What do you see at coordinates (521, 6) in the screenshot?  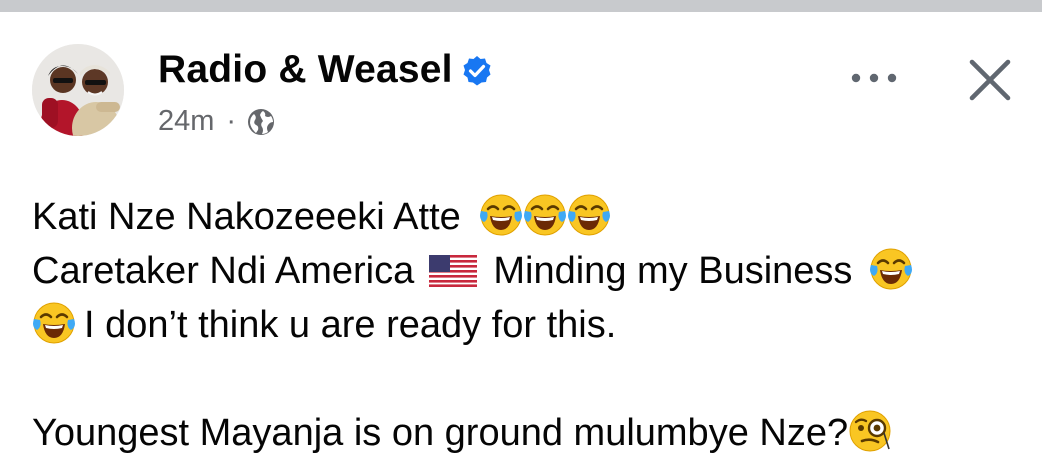 I see `top-divider-strip` at bounding box center [521, 6].